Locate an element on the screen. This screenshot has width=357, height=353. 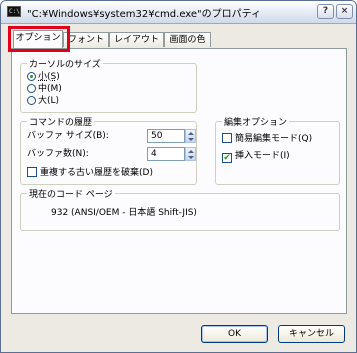
cursor-size-large-radio: 大(L) is located at coordinates (43, 101).